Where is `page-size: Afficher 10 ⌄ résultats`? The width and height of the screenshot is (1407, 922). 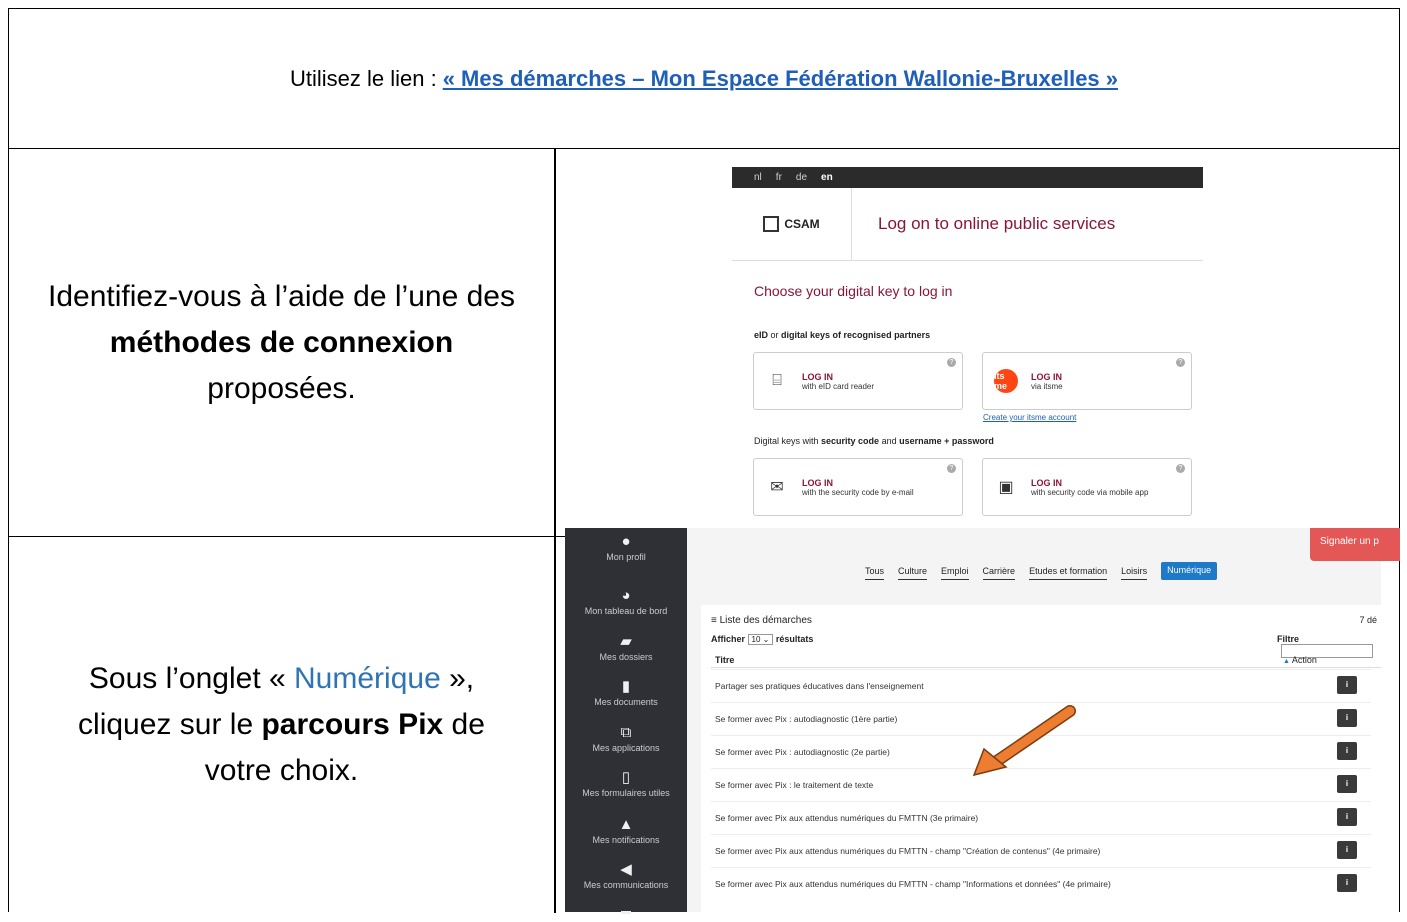
page-size: Afficher 10 ⌄ résultats is located at coordinates (762, 639).